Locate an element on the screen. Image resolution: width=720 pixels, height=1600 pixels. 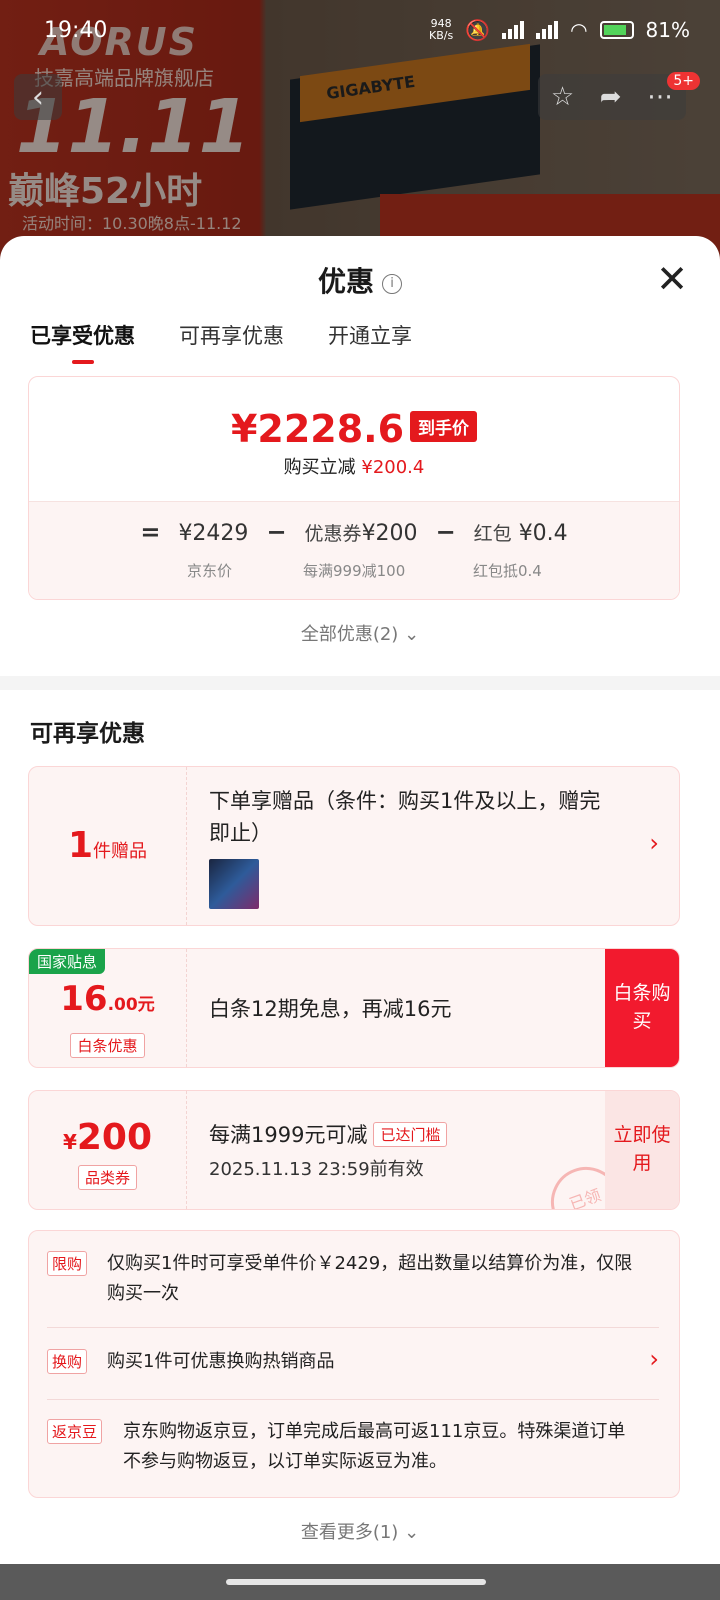
subsidy-description: 白条12期免息，再减16元 is located at coordinates (330, 1009).